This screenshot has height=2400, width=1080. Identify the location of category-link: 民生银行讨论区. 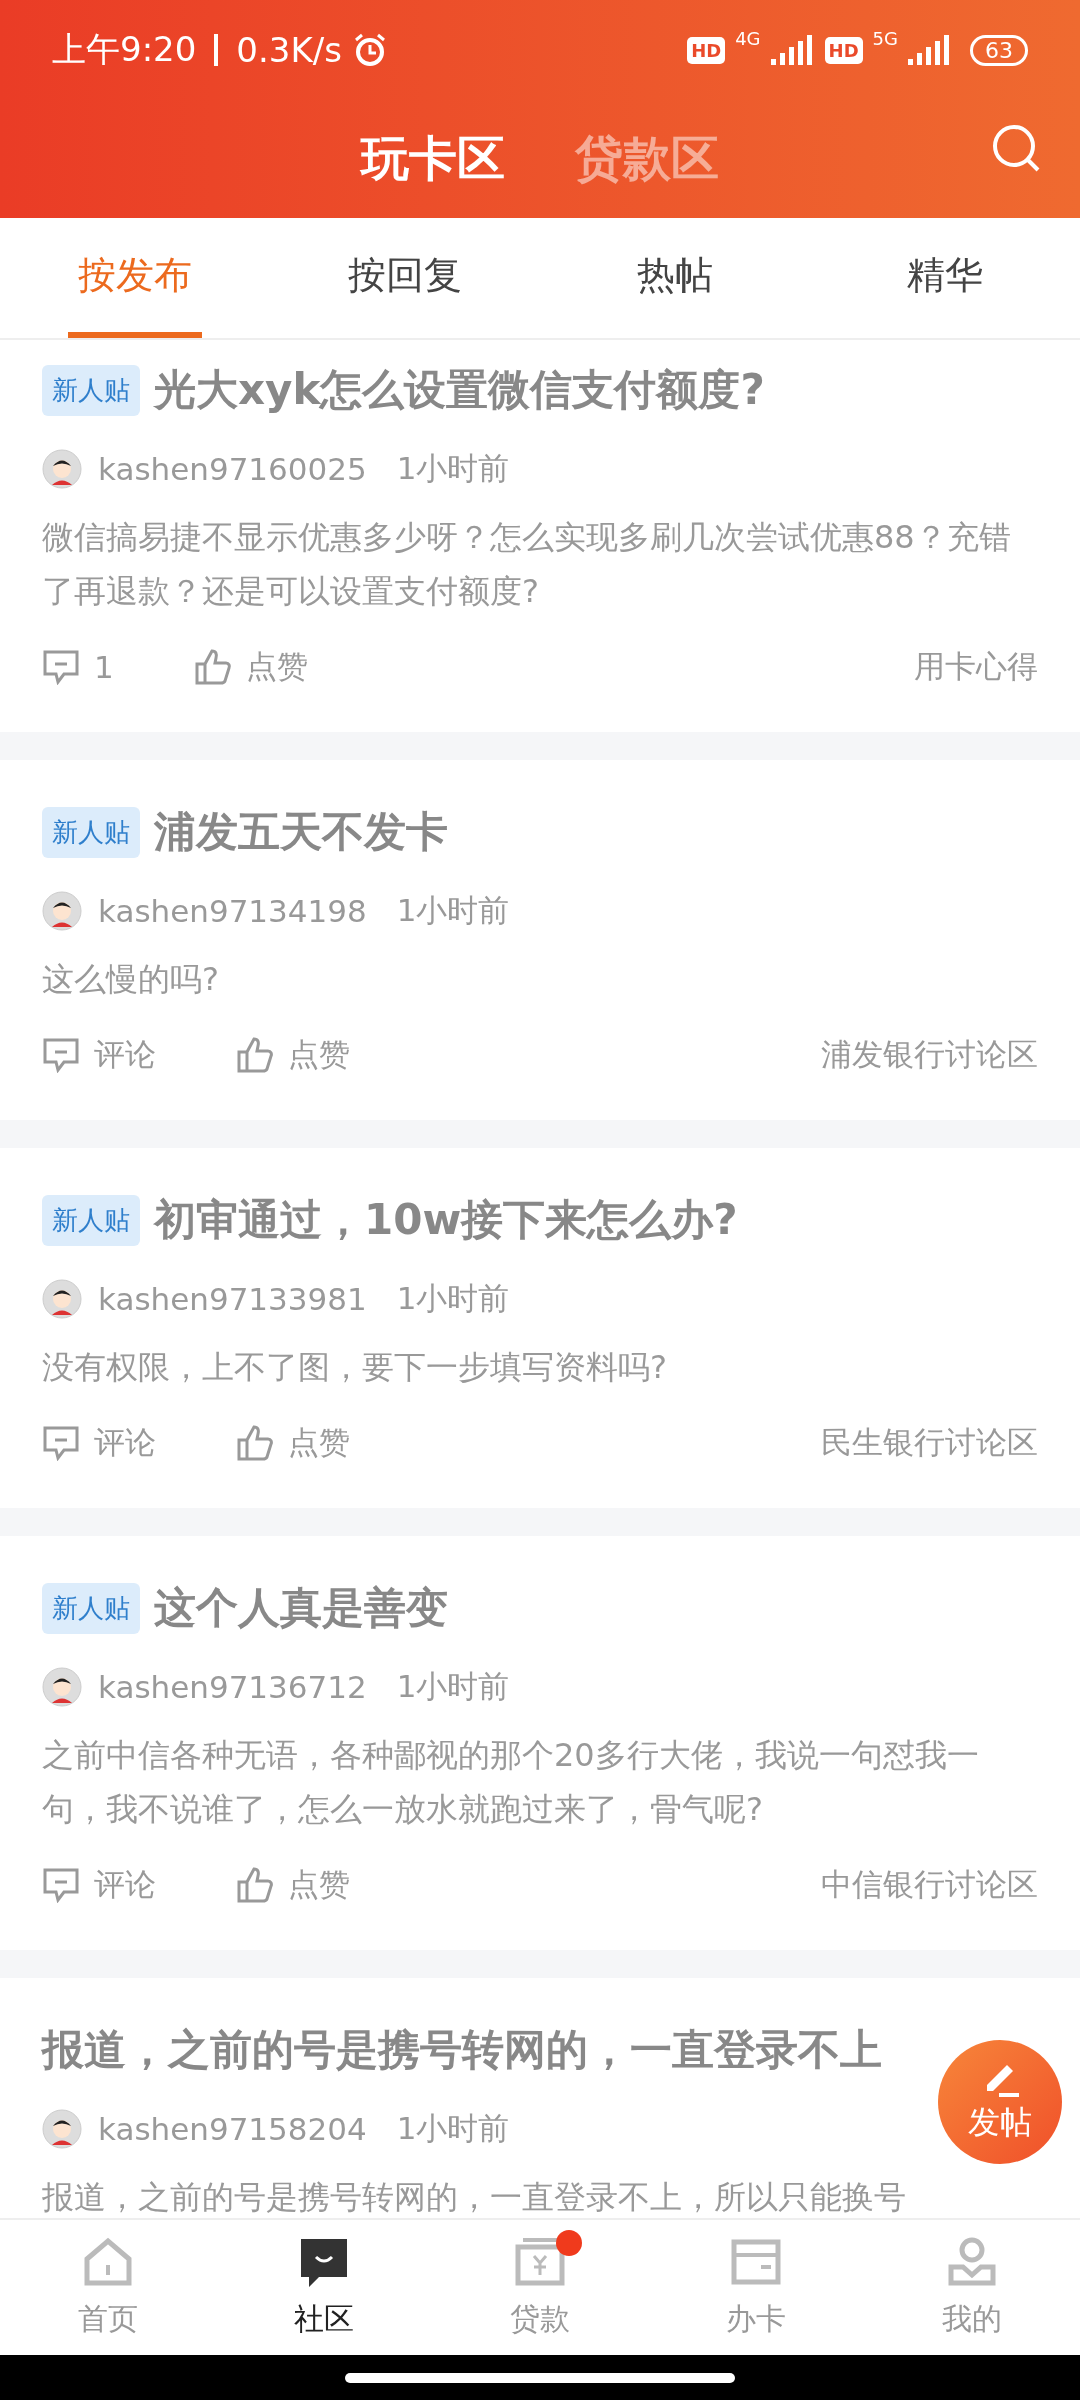
(929, 1443).